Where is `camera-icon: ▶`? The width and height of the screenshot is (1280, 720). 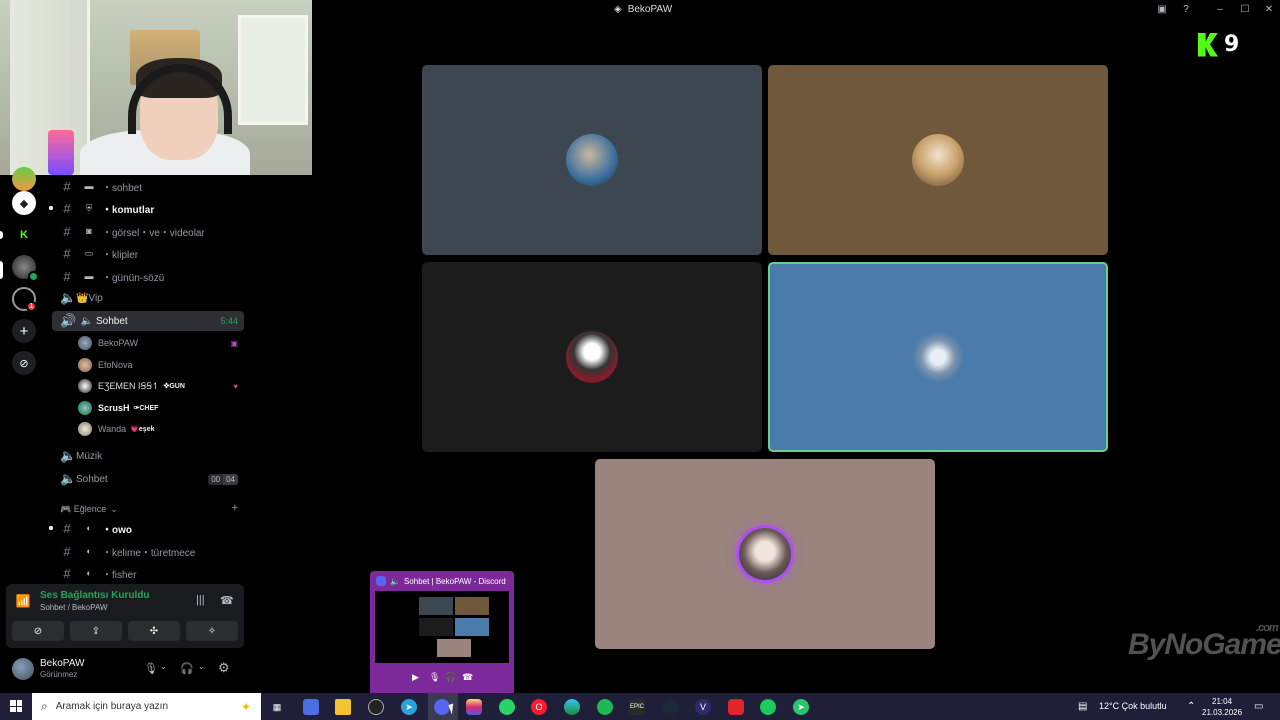 camera-icon: ▶ is located at coordinates (415, 677).